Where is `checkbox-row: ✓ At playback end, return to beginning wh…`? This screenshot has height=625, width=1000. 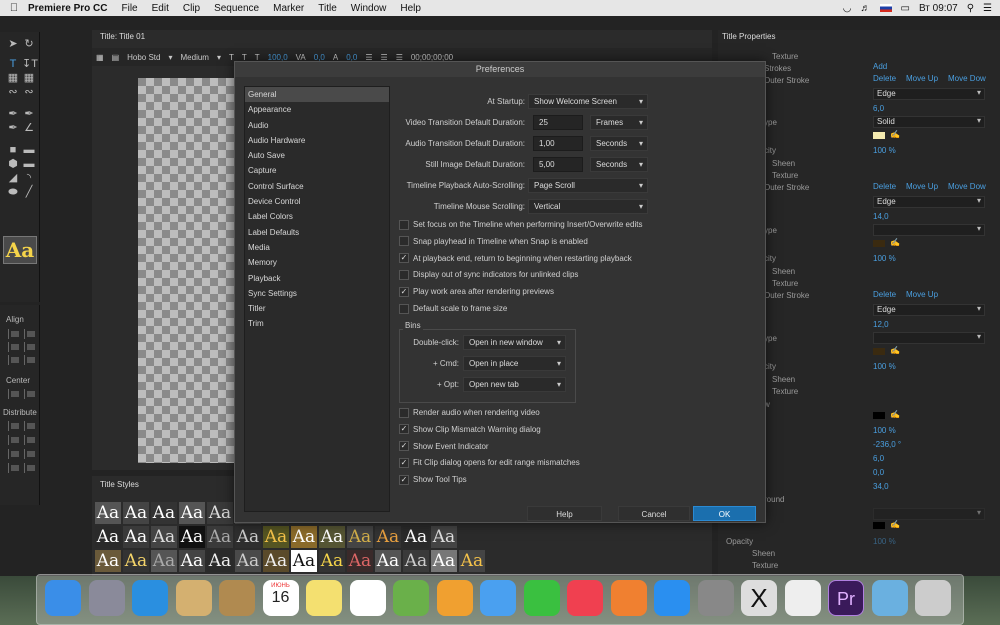
checkbox-row: ✓ At playback end, return to beginning wh… is located at coordinates (515, 258).